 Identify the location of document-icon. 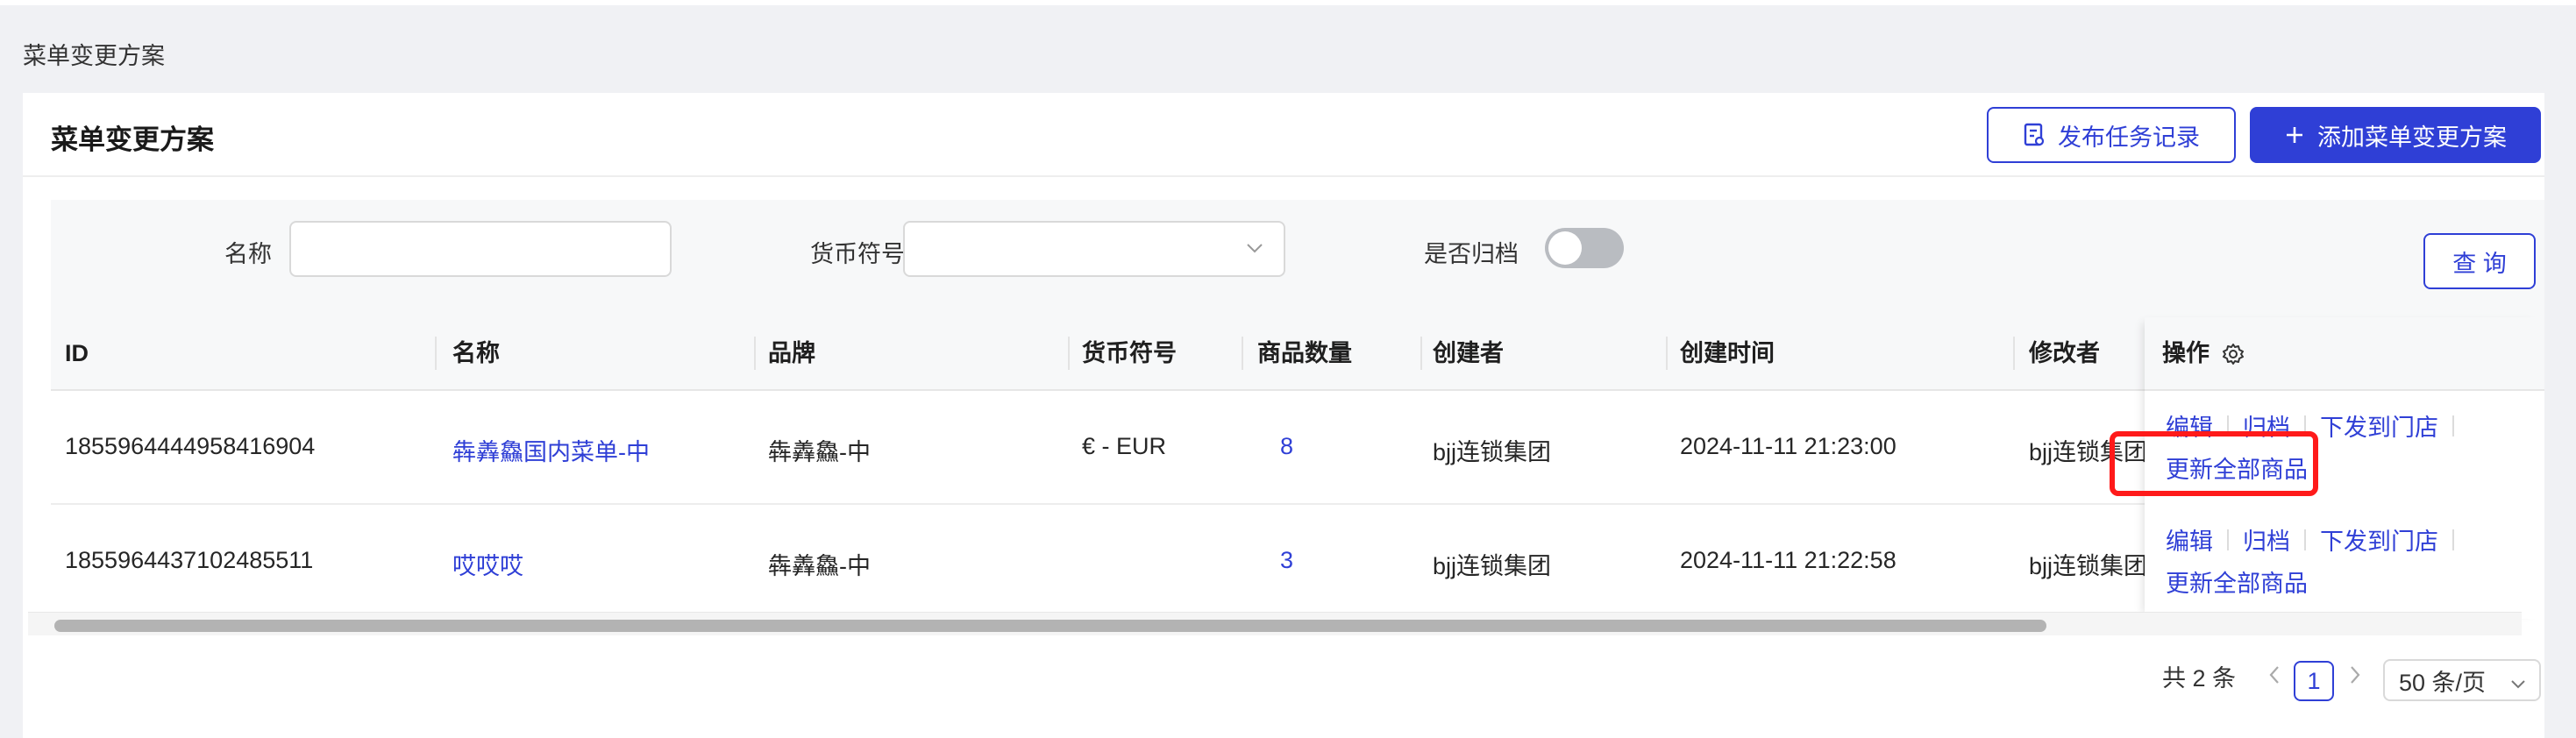
(2034, 135).